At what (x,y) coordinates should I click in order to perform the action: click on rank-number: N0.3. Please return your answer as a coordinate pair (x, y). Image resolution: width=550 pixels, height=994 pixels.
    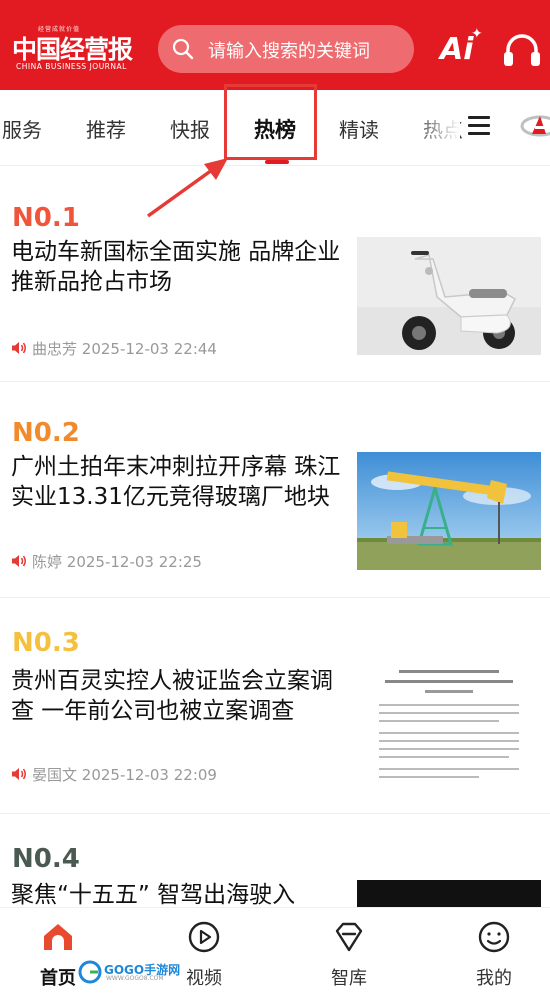
    Looking at the image, I should click on (46, 643).